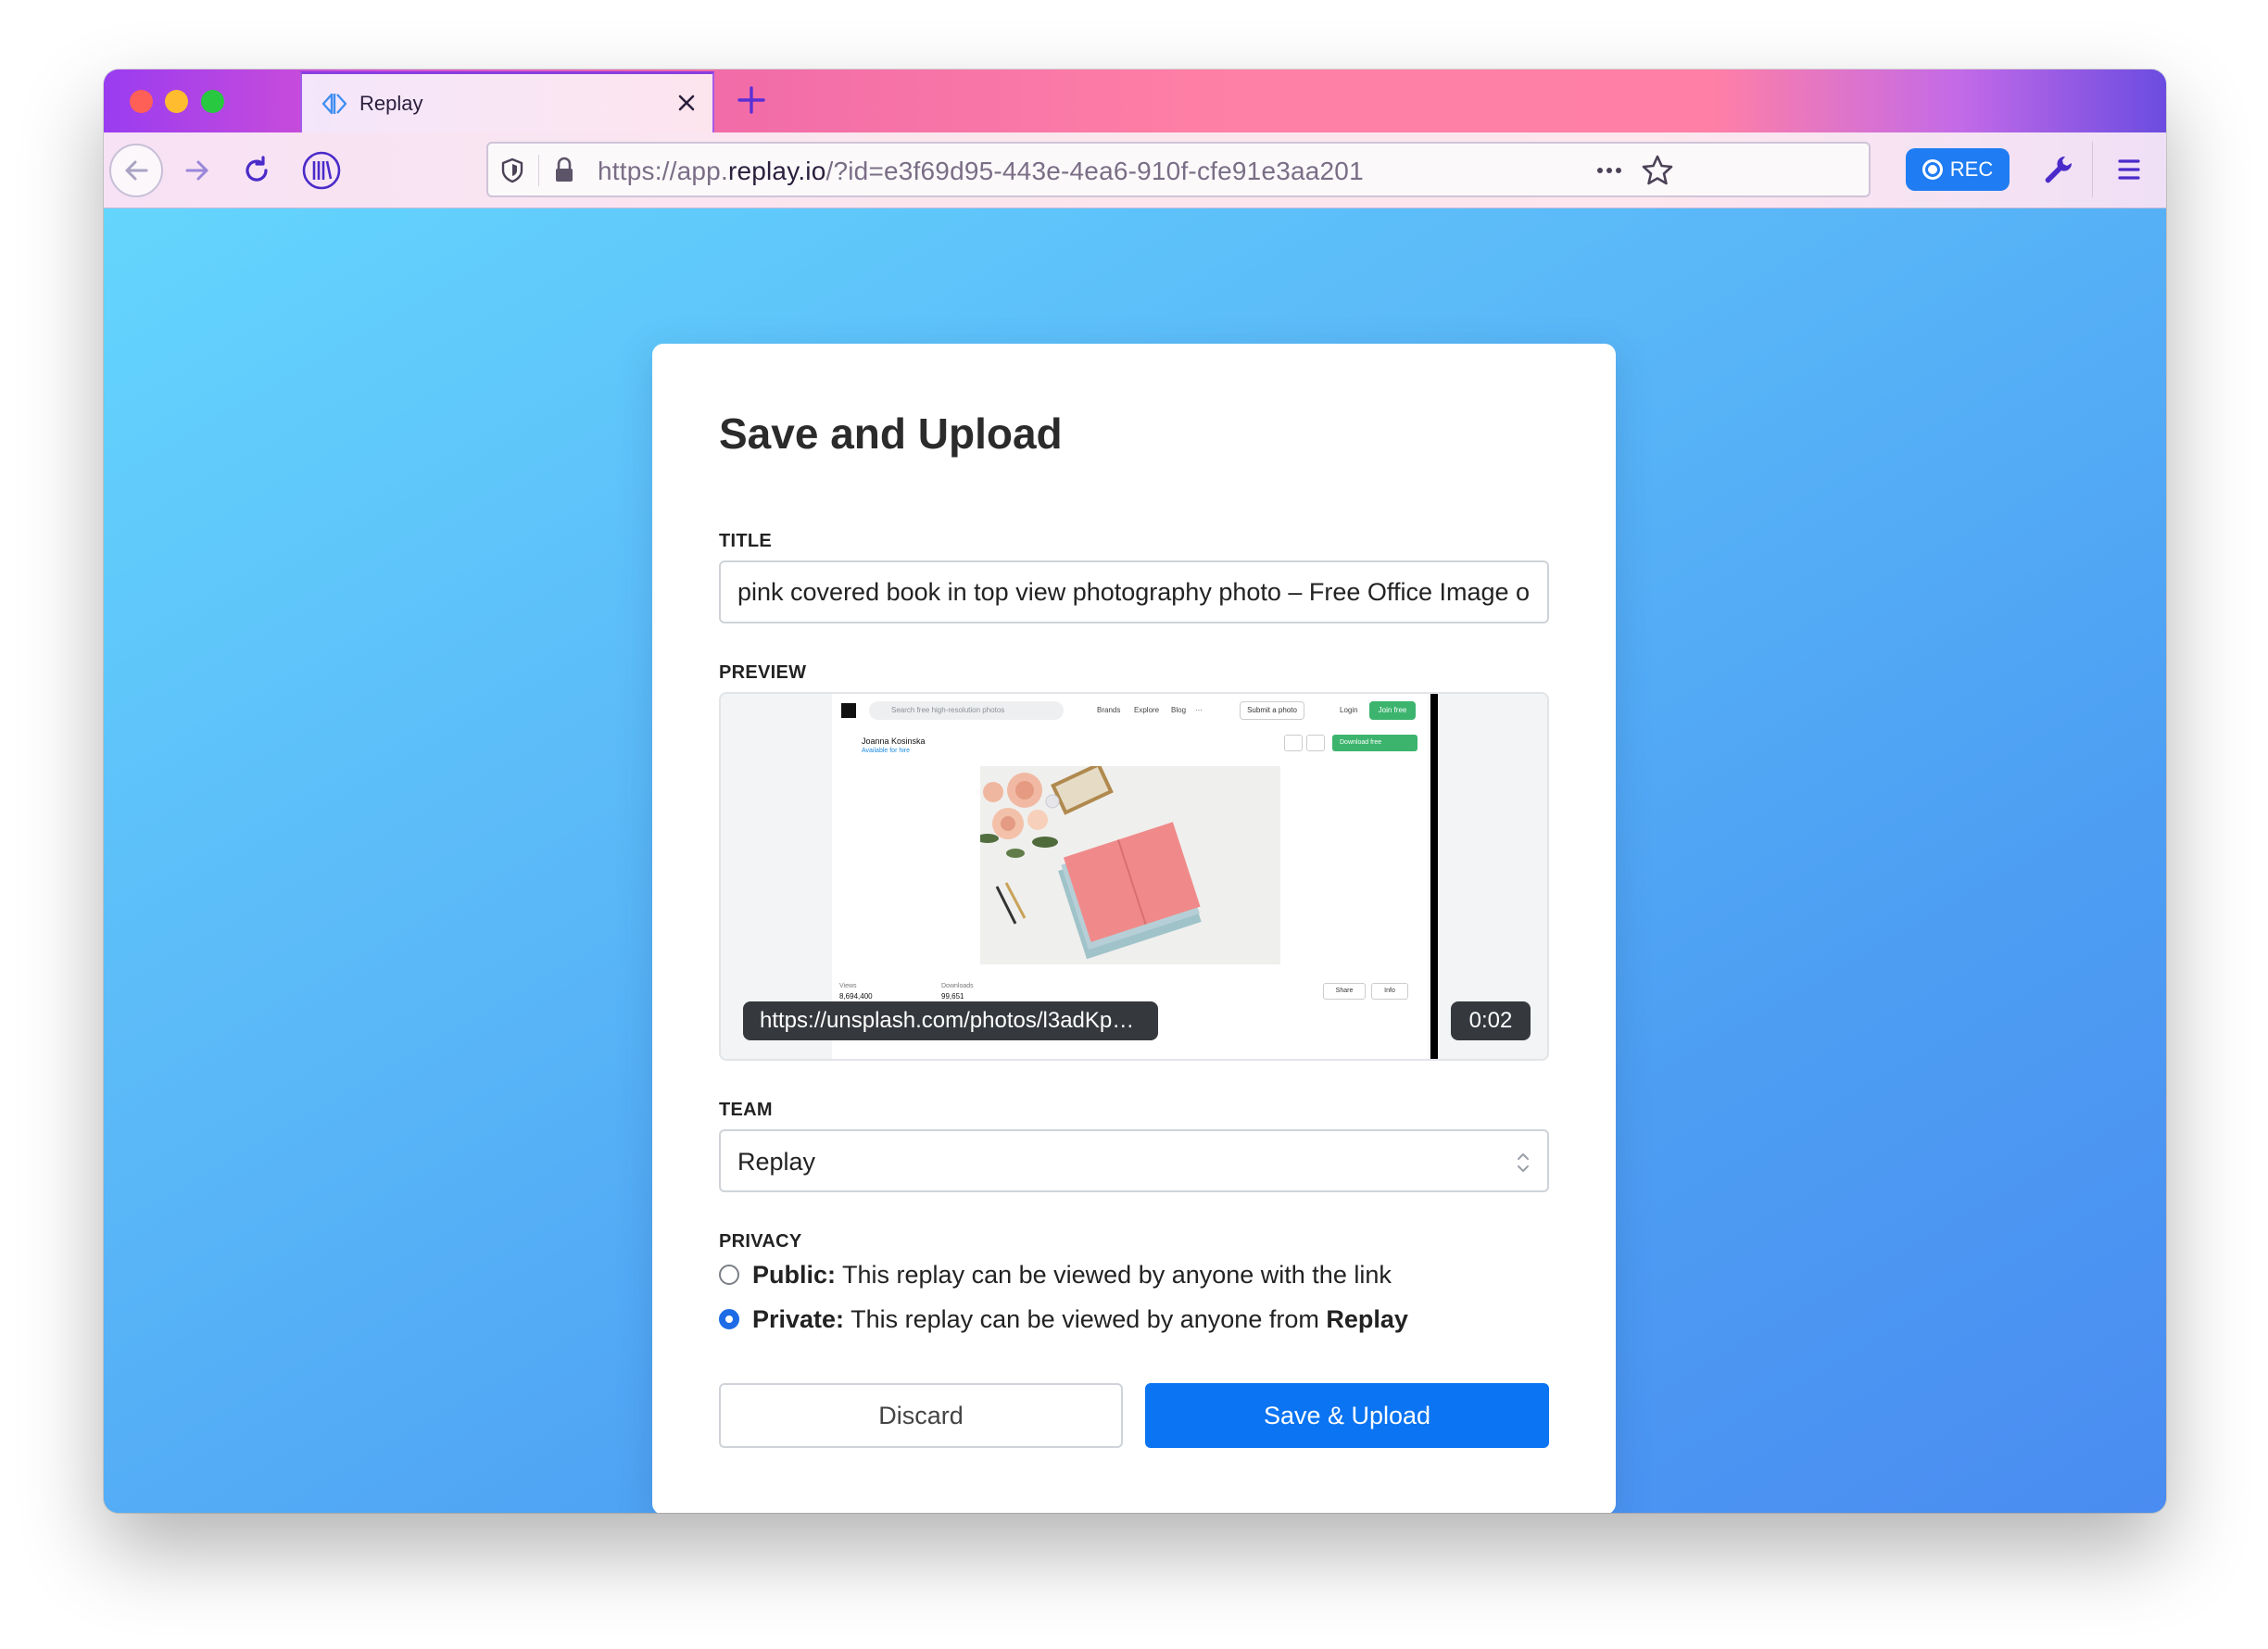 This screenshot has height=1649, width=2268. Describe the element at coordinates (1147, 710) in the screenshot. I see `thumb-nav-explore: Explore` at that location.